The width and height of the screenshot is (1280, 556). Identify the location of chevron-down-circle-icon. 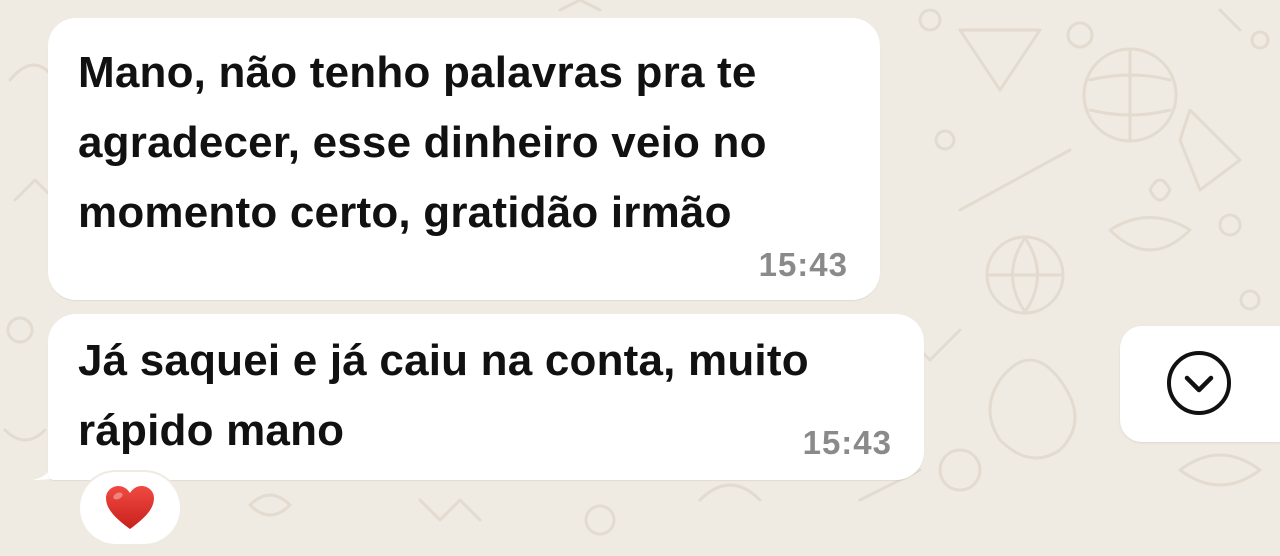
(1199, 383).